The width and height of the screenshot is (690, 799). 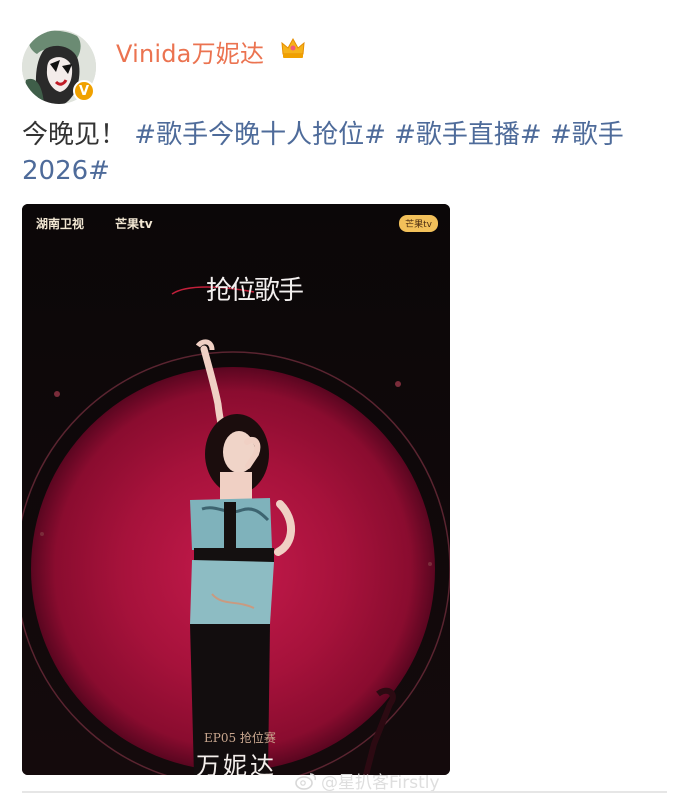 I want to click on verified-badge-icon: V, so click(x=84, y=91).